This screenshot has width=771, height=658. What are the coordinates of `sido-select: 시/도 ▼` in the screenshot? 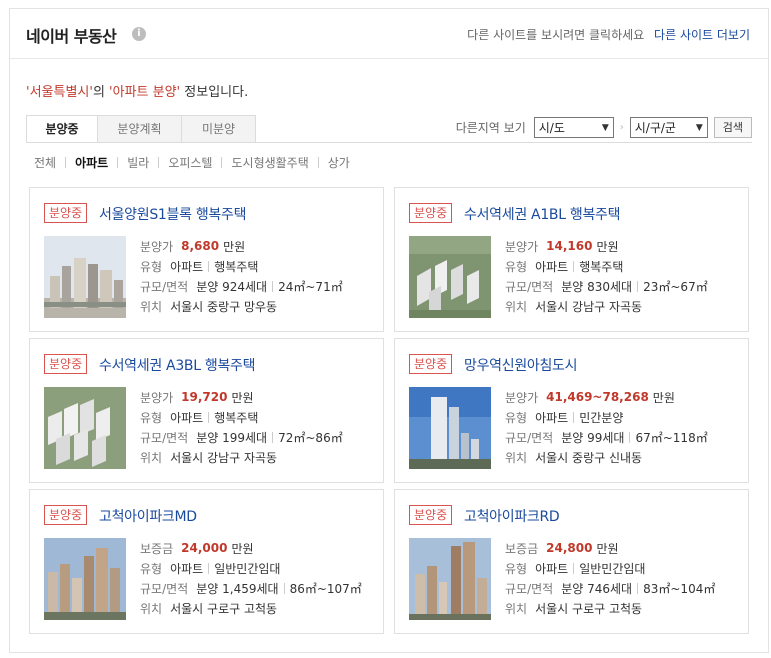 It's located at (573, 127).